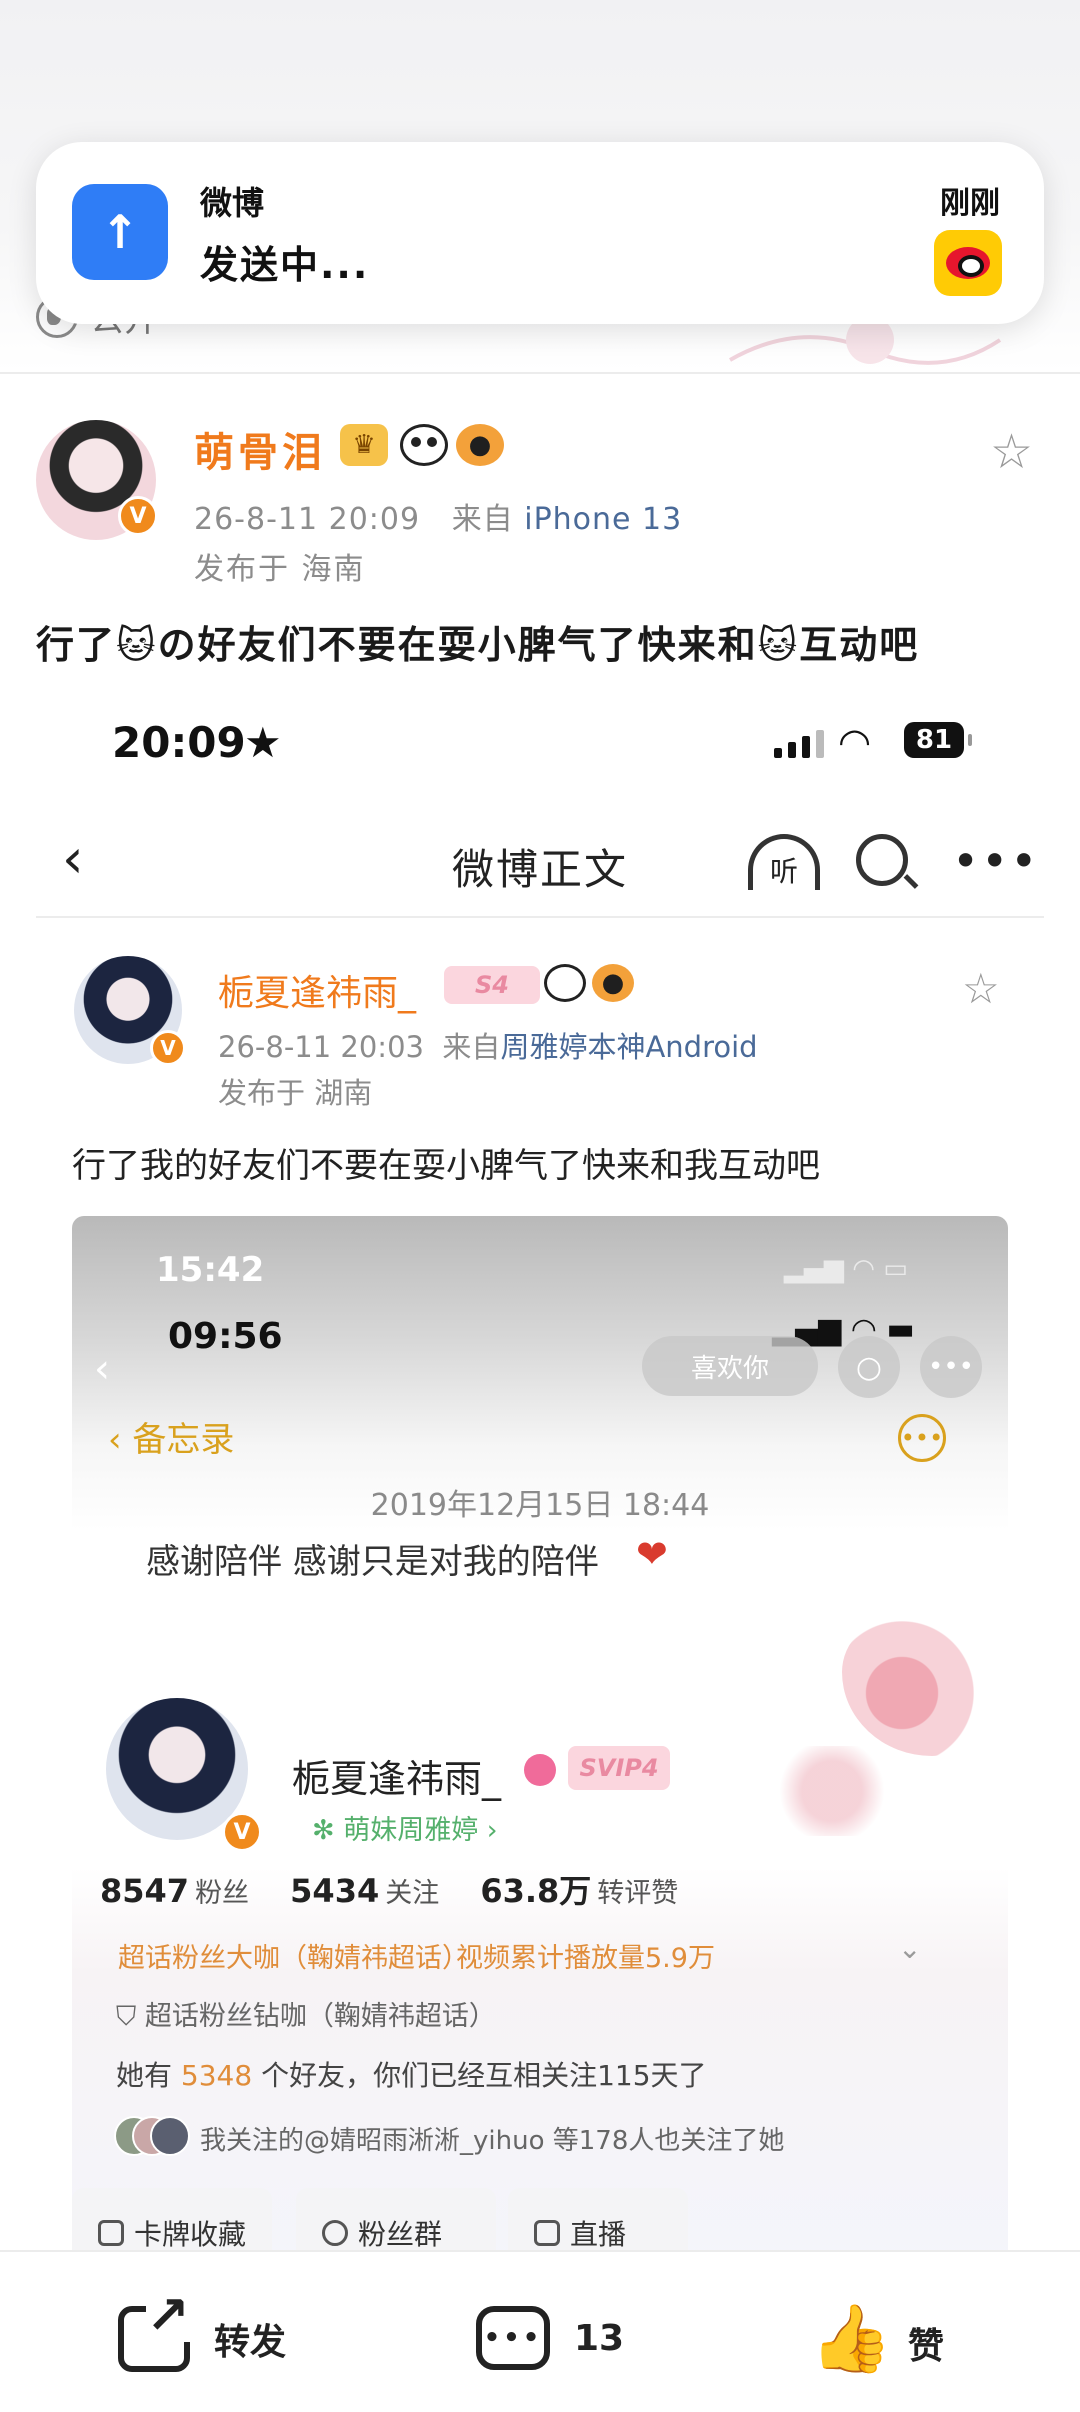 Image resolution: width=1080 pixels, height=2412 pixels. What do you see at coordinates (335, 1891) in the screenshot?
I see `stat-number: 5434` at bounding box center [335, 1891].